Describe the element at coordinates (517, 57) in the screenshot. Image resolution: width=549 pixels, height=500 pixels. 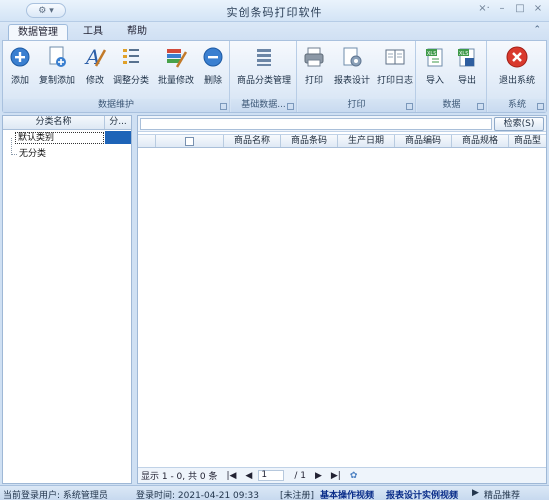
I see `exit-icon` at that location.